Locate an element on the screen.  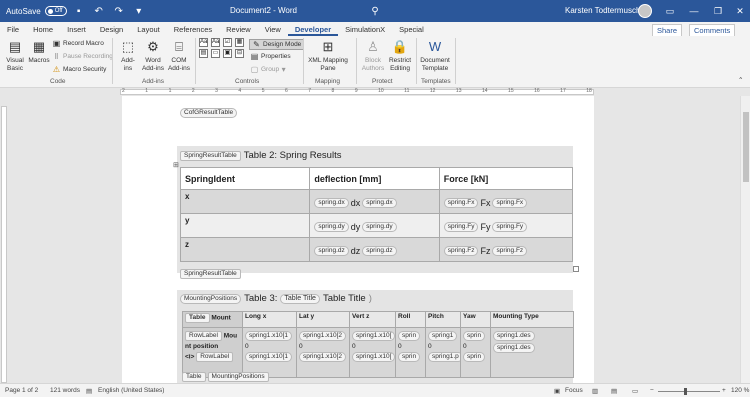
language-status: English (United States) is located at coordinates (131, 390).